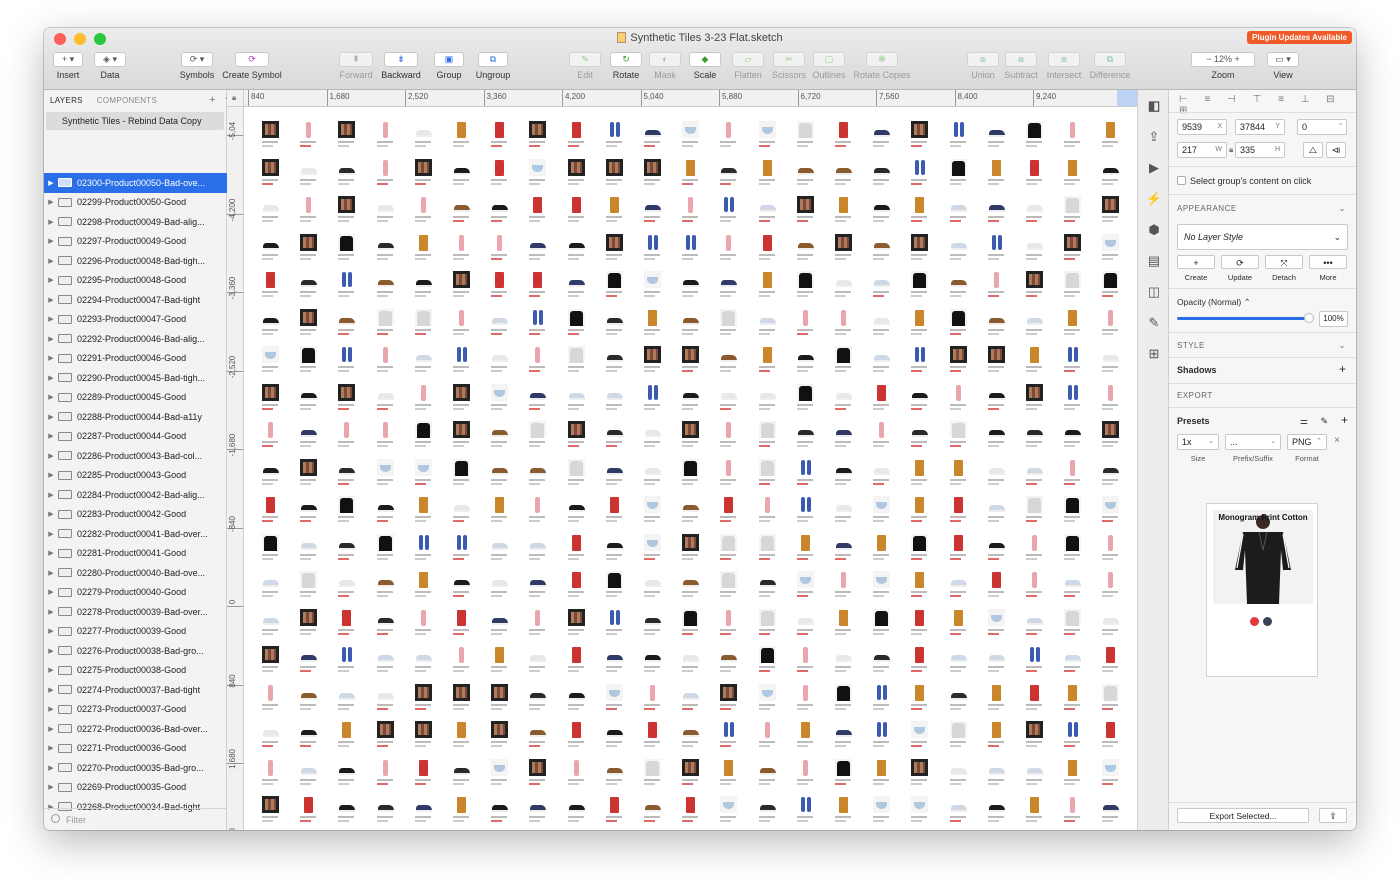  What do you see at coordinates (1304, 421) in the screenshot?
I see `sliders-icon: ⚌` at bounding box center [1304, 421].